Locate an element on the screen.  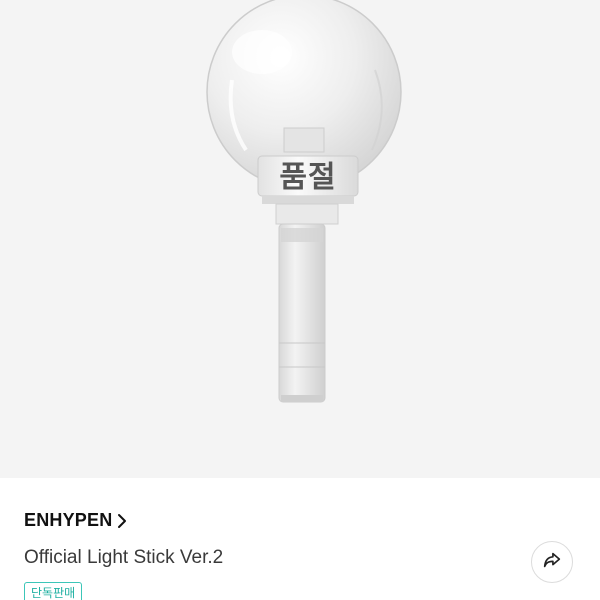
share-arrow-icon is located at coordinates (552, 562).